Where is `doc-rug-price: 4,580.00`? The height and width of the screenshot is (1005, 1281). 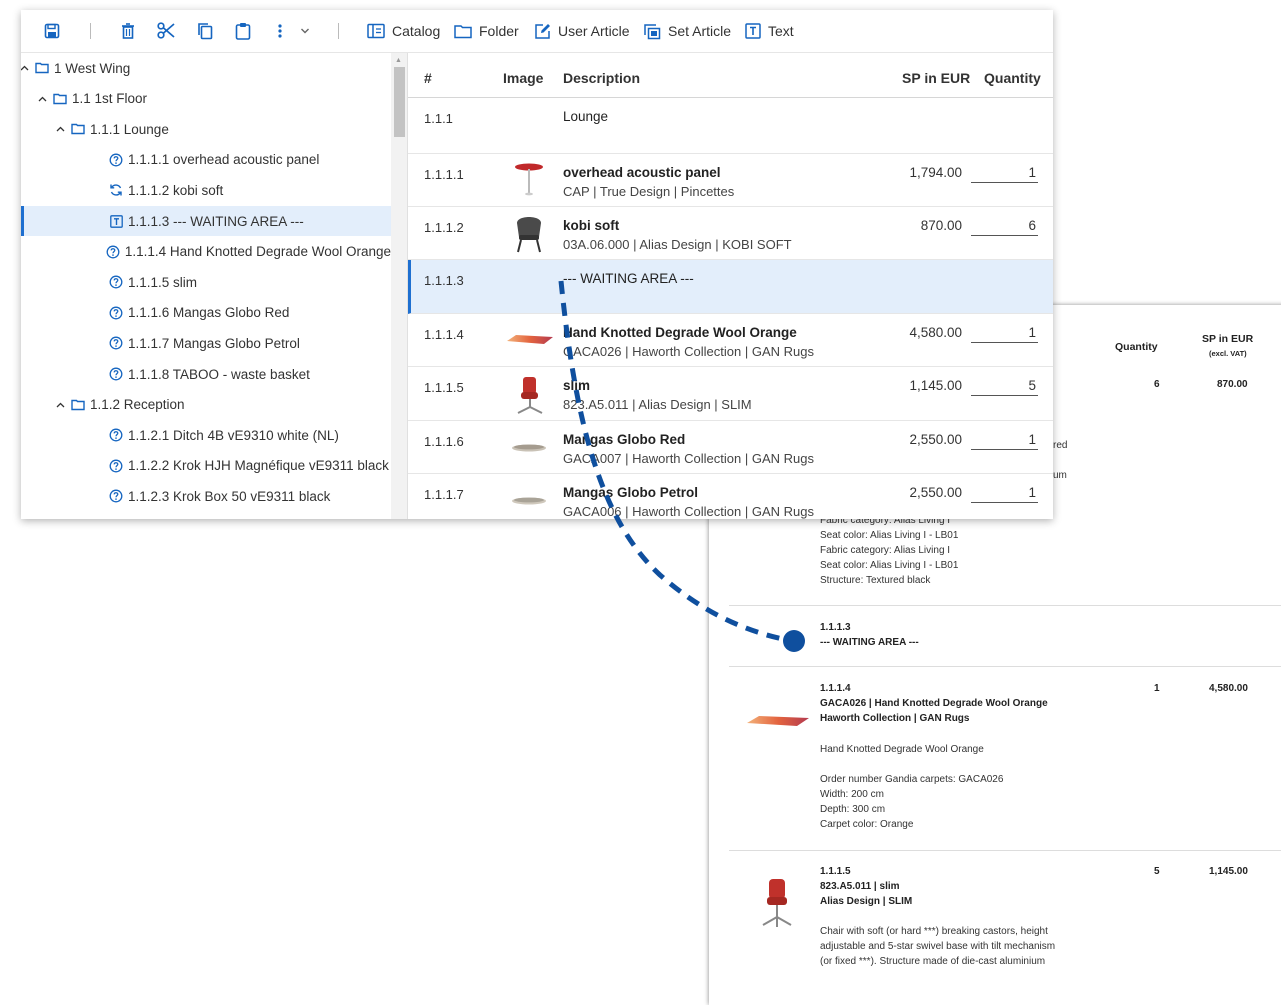
doc-rug-price: 4,580.00 is located at coordinates (1228, 688).